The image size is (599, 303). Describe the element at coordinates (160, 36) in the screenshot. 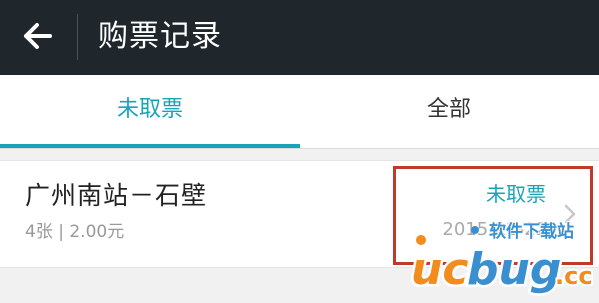

I see `page-title: 购票记录` at that location.